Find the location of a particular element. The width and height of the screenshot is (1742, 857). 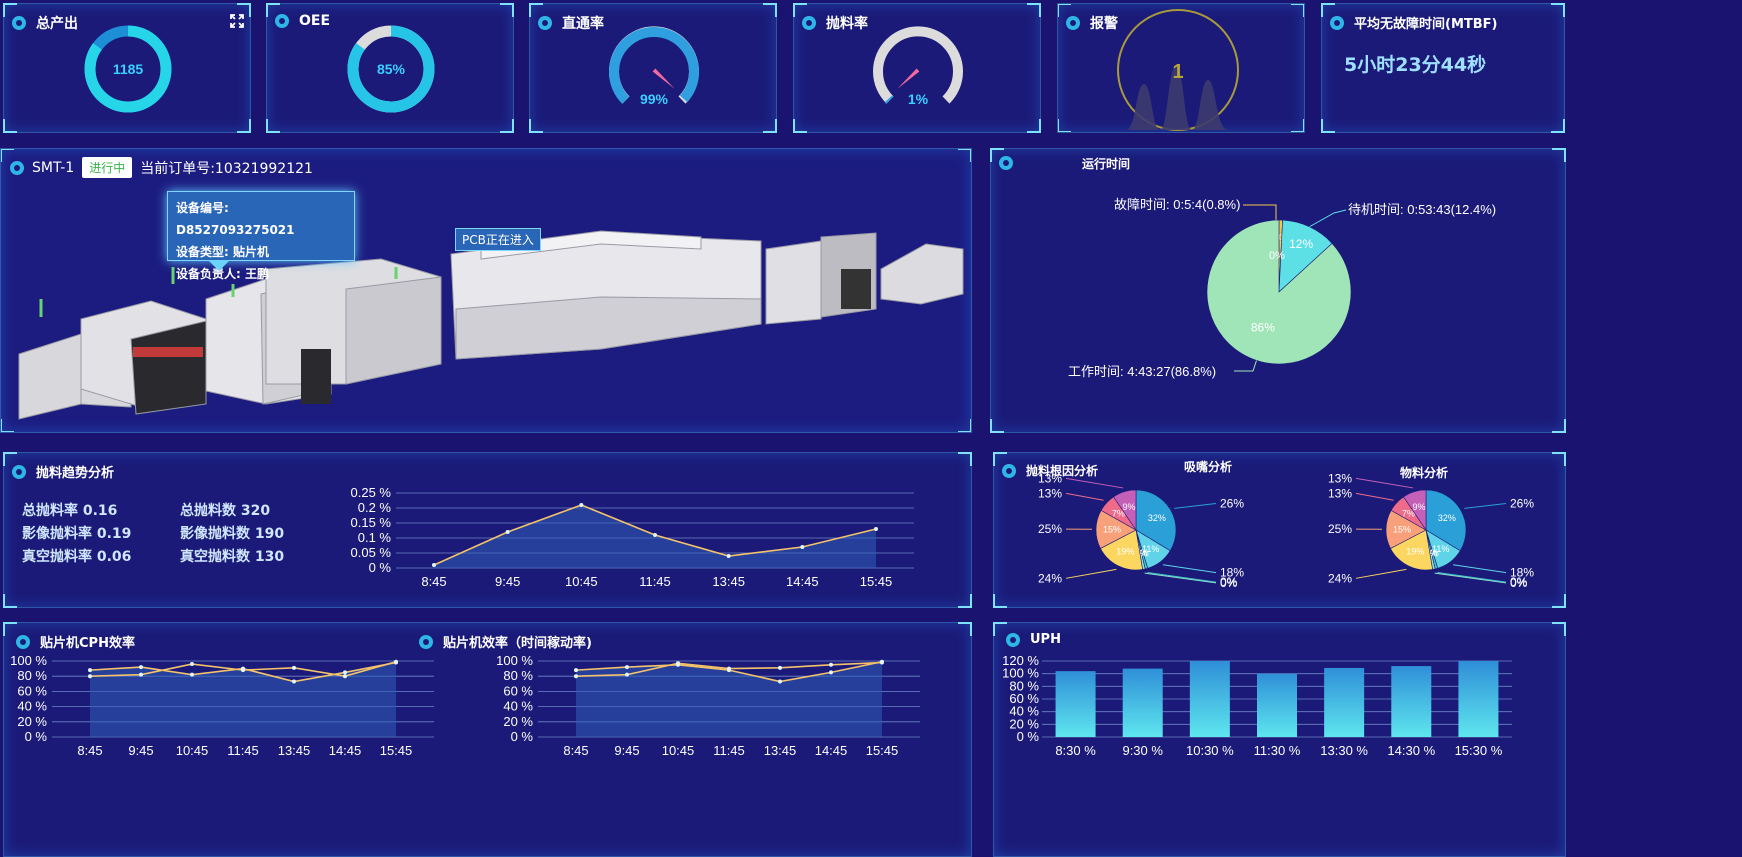

kpi-title: 总产出 is located at coordinates (57, 24).